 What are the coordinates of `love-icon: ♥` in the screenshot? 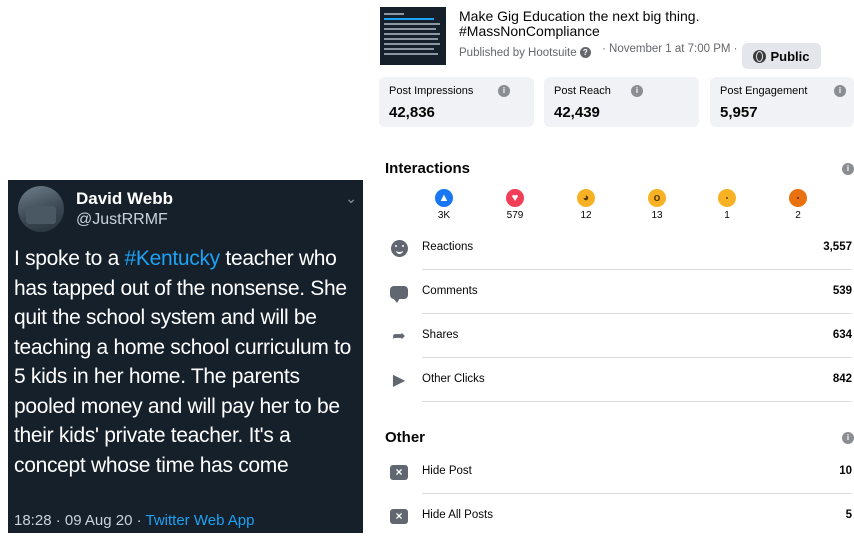 It's located at (515, 198).